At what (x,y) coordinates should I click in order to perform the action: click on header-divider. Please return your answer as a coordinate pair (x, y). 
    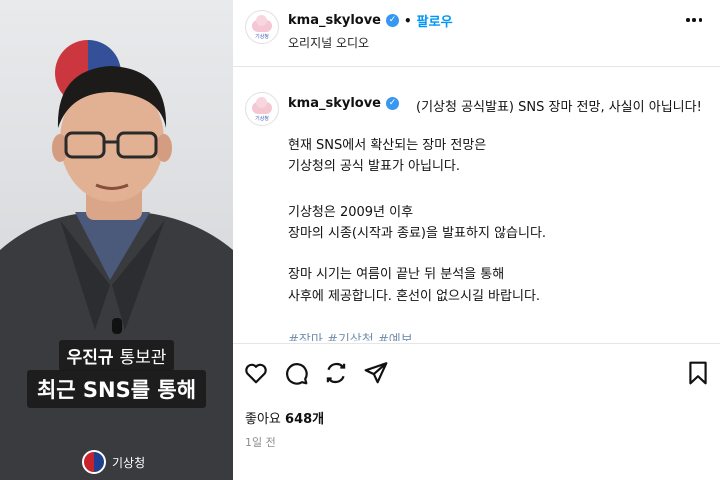
    Looking at the image, I should click on (476, 66).